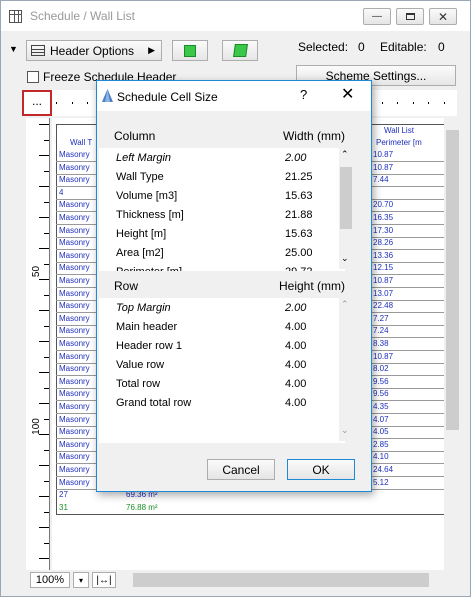 This screenshot has width=471, height=597. Describe the element at coordinates (13, 49) in the screenshot. I see `toolbar-menu-arrow-icon: ▼` at that location.